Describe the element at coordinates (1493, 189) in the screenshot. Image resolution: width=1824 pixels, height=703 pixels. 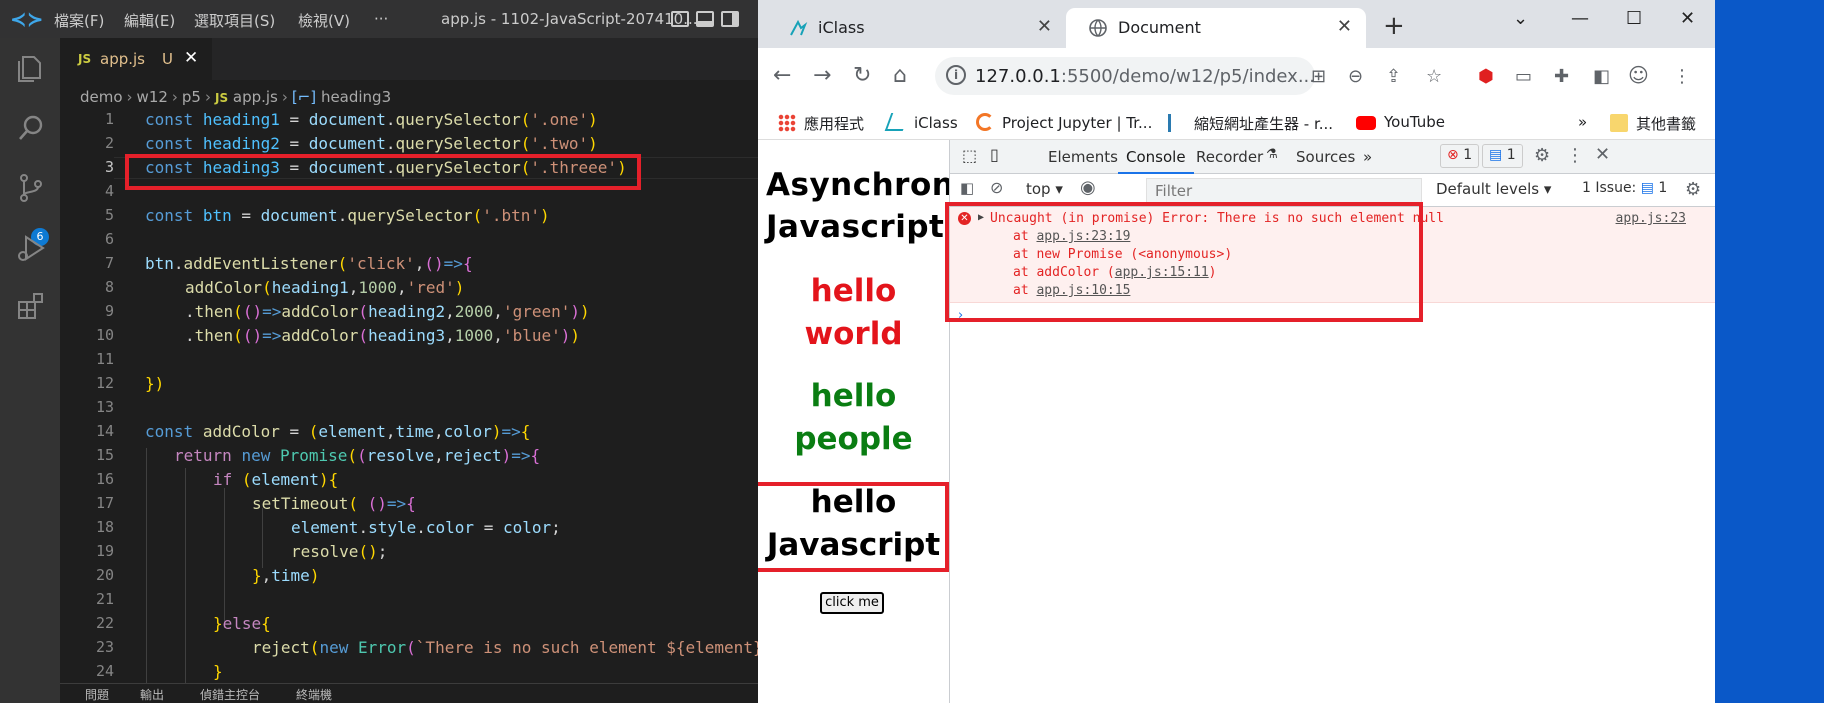
I see `log-levels-dropdown: Default levels ▾` at that location.